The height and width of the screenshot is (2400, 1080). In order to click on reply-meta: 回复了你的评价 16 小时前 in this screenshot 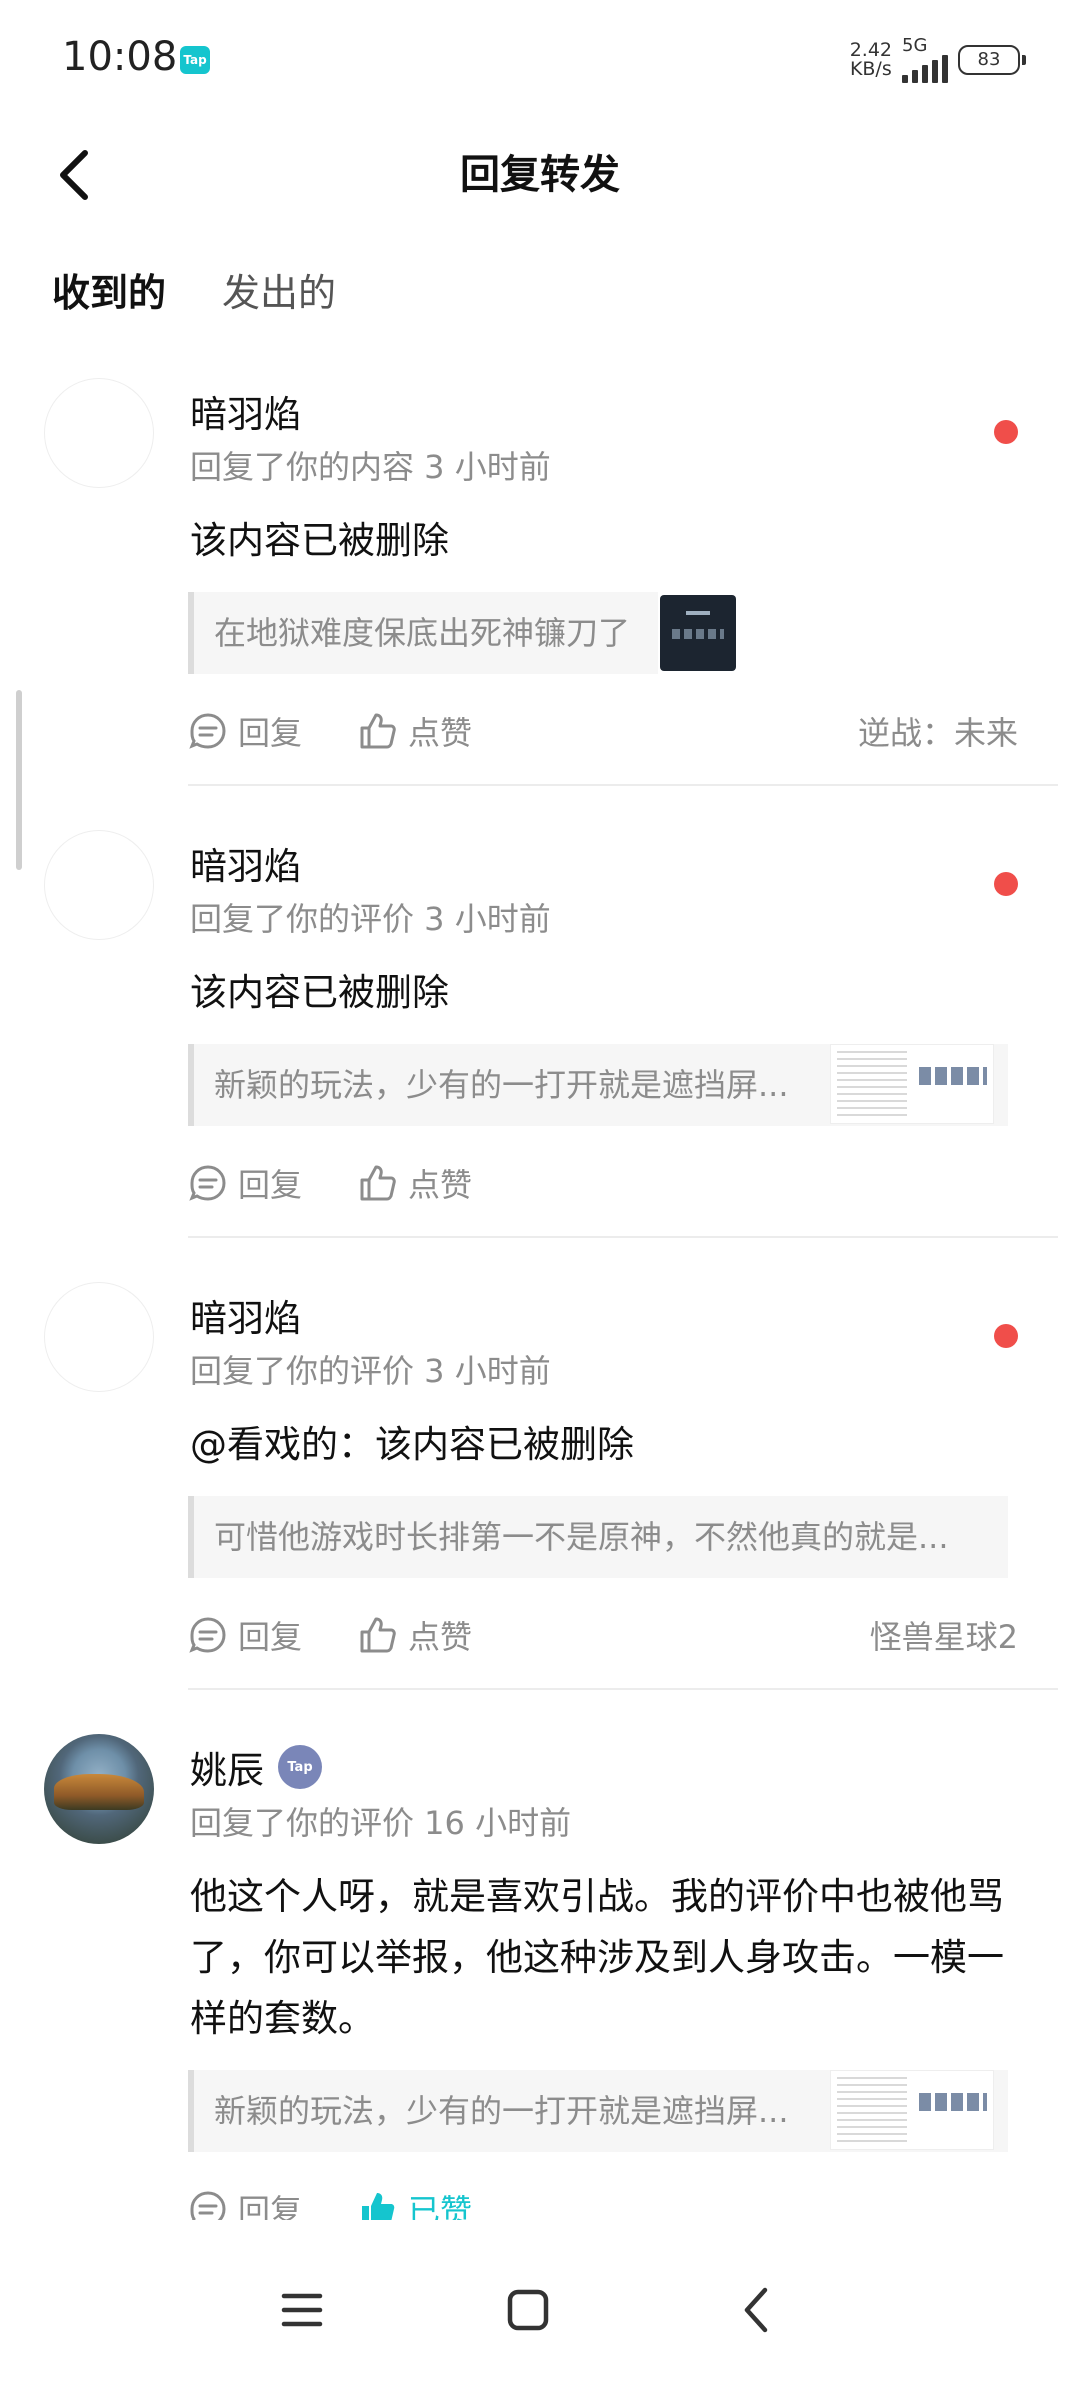, I will do `click(381, 1823)`.